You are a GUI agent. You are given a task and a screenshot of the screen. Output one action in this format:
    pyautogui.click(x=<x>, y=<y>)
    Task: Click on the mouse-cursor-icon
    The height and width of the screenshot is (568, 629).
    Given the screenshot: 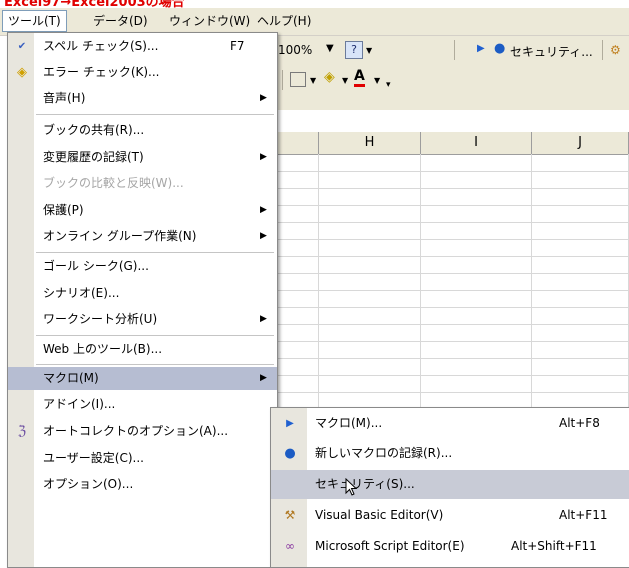 What is the action you would take?
    pyautogui.click(x=351, y=487)
    